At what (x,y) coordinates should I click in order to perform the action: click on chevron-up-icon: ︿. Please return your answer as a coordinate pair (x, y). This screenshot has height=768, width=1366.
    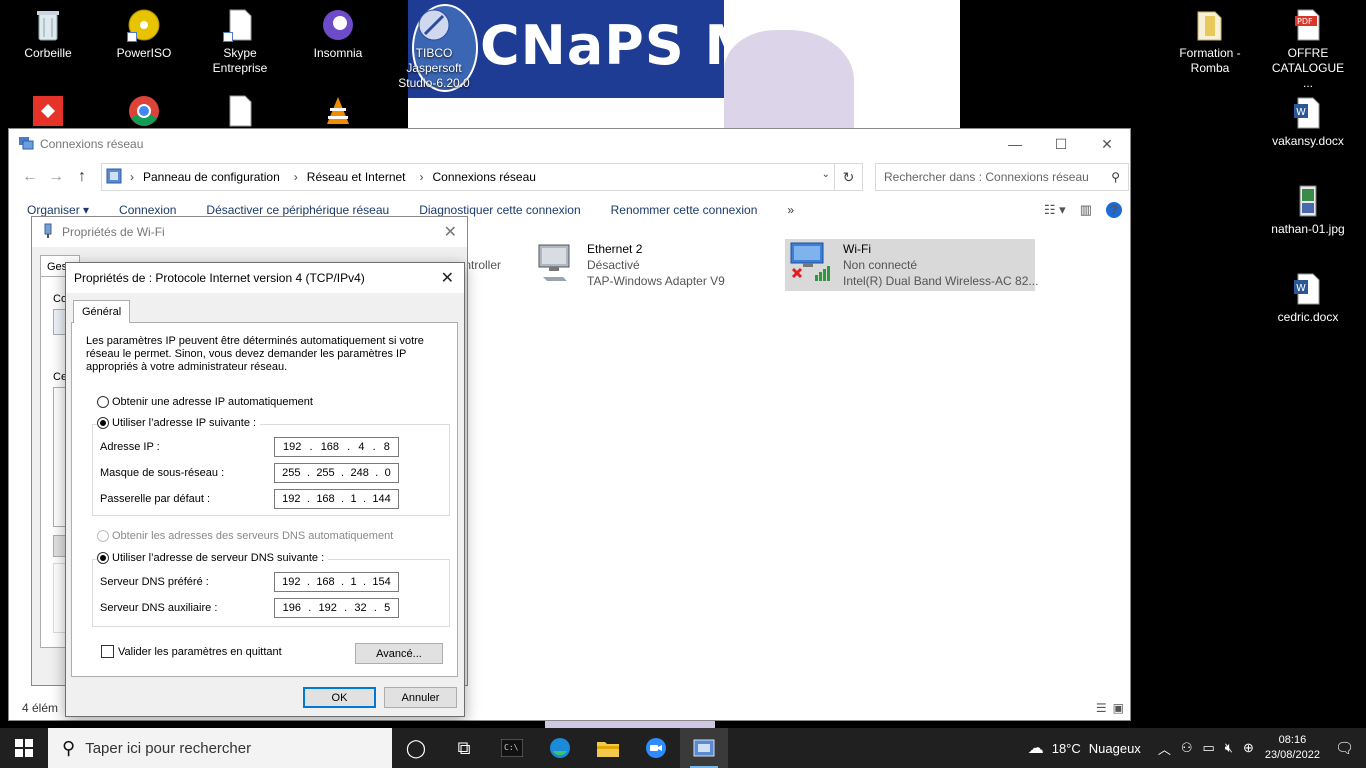
    Looking at the image, I should click on (1164, 748).